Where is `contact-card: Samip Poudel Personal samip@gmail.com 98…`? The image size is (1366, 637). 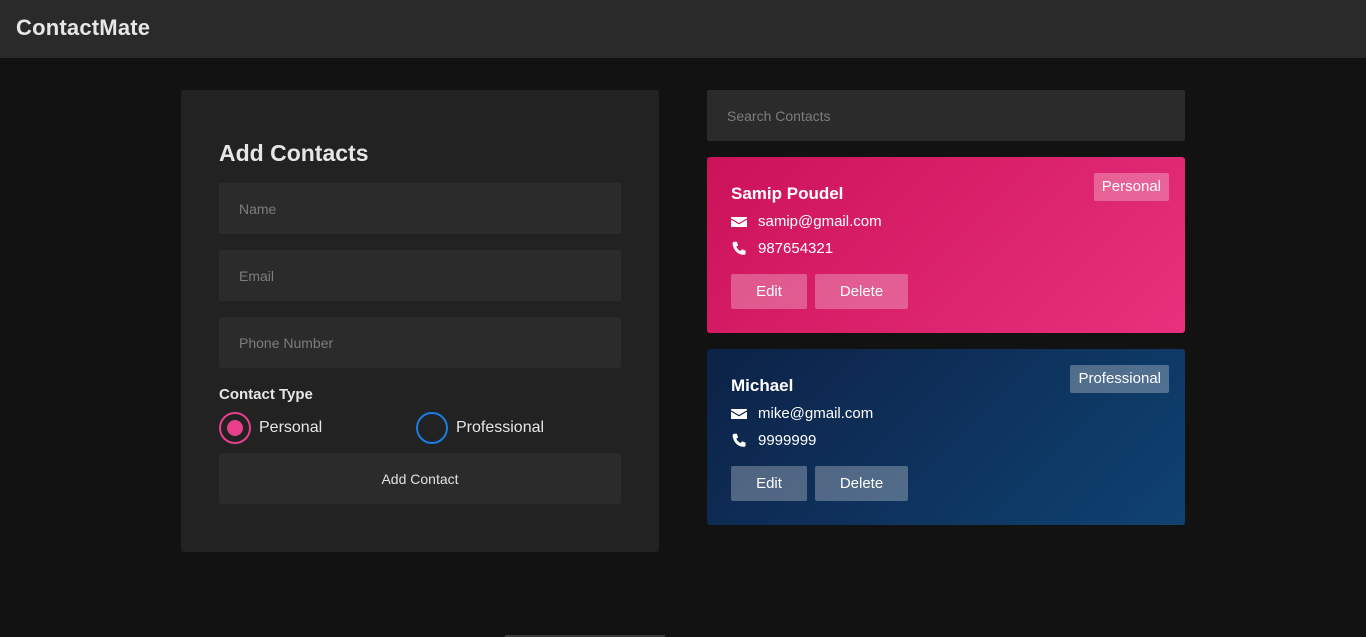 contact-card: Samip Poudel Personal samip@gmail.com 98… is located at coordinates (946, 245).